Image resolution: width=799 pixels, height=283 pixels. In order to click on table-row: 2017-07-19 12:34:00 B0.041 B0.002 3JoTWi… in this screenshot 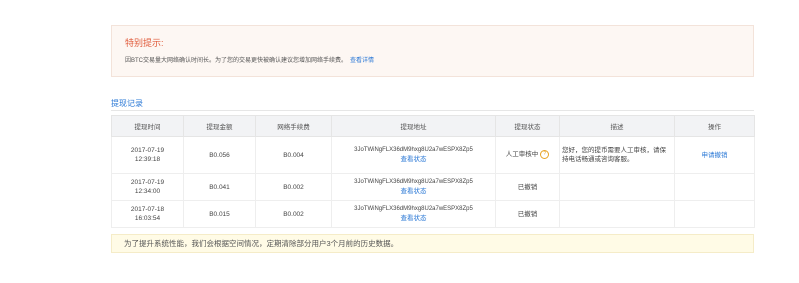, I will do `click(433, 187)`.